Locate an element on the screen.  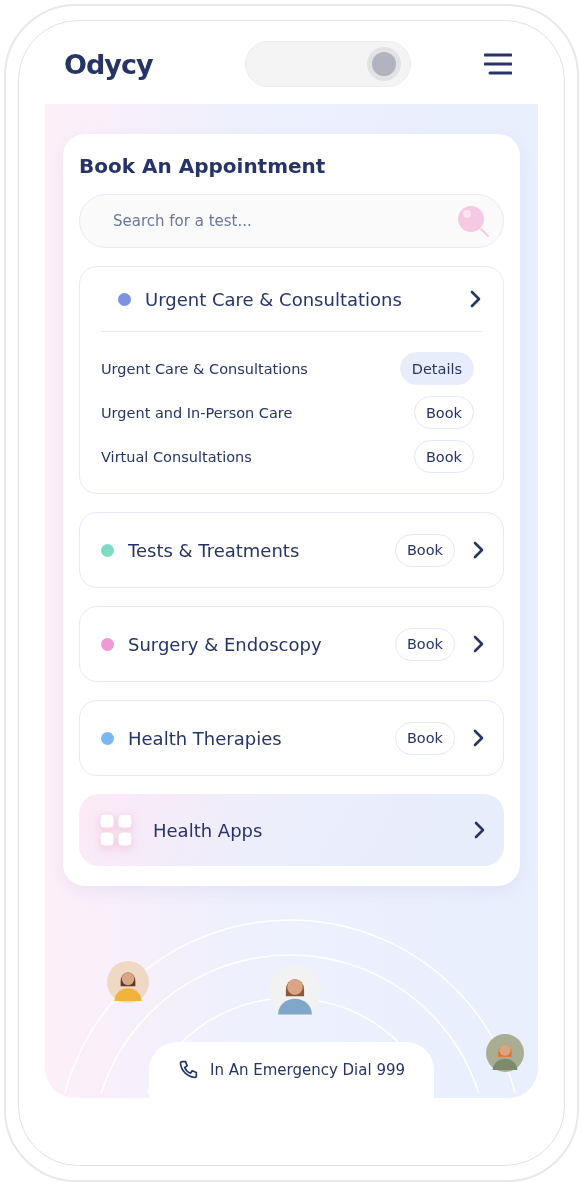
logo: Odycy is located at coordinates (108, 64).